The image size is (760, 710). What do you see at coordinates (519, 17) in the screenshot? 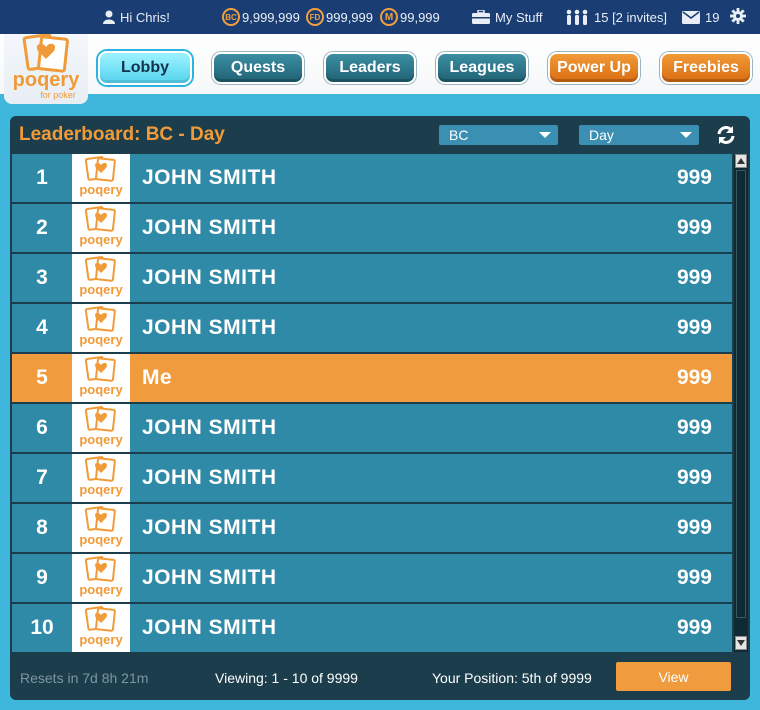
I see `my-stuff-label: My Stuff` at bounding box center [519, 17].